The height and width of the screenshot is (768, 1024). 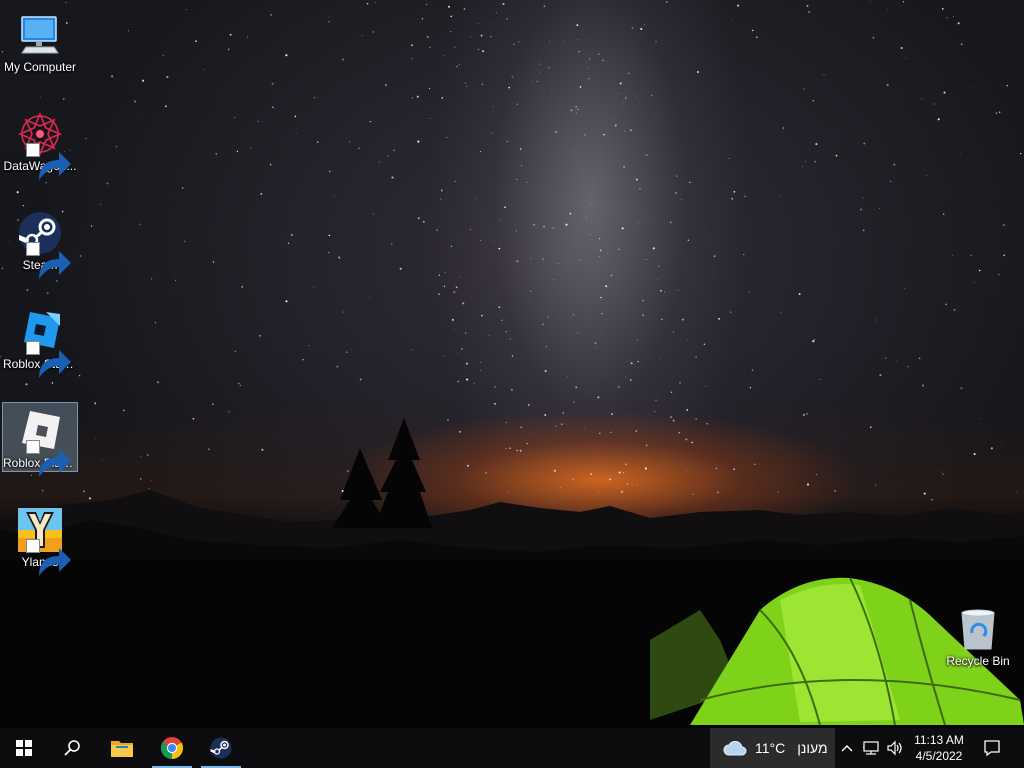 I want to click on notification-center-button, so click(x=992, y=748).